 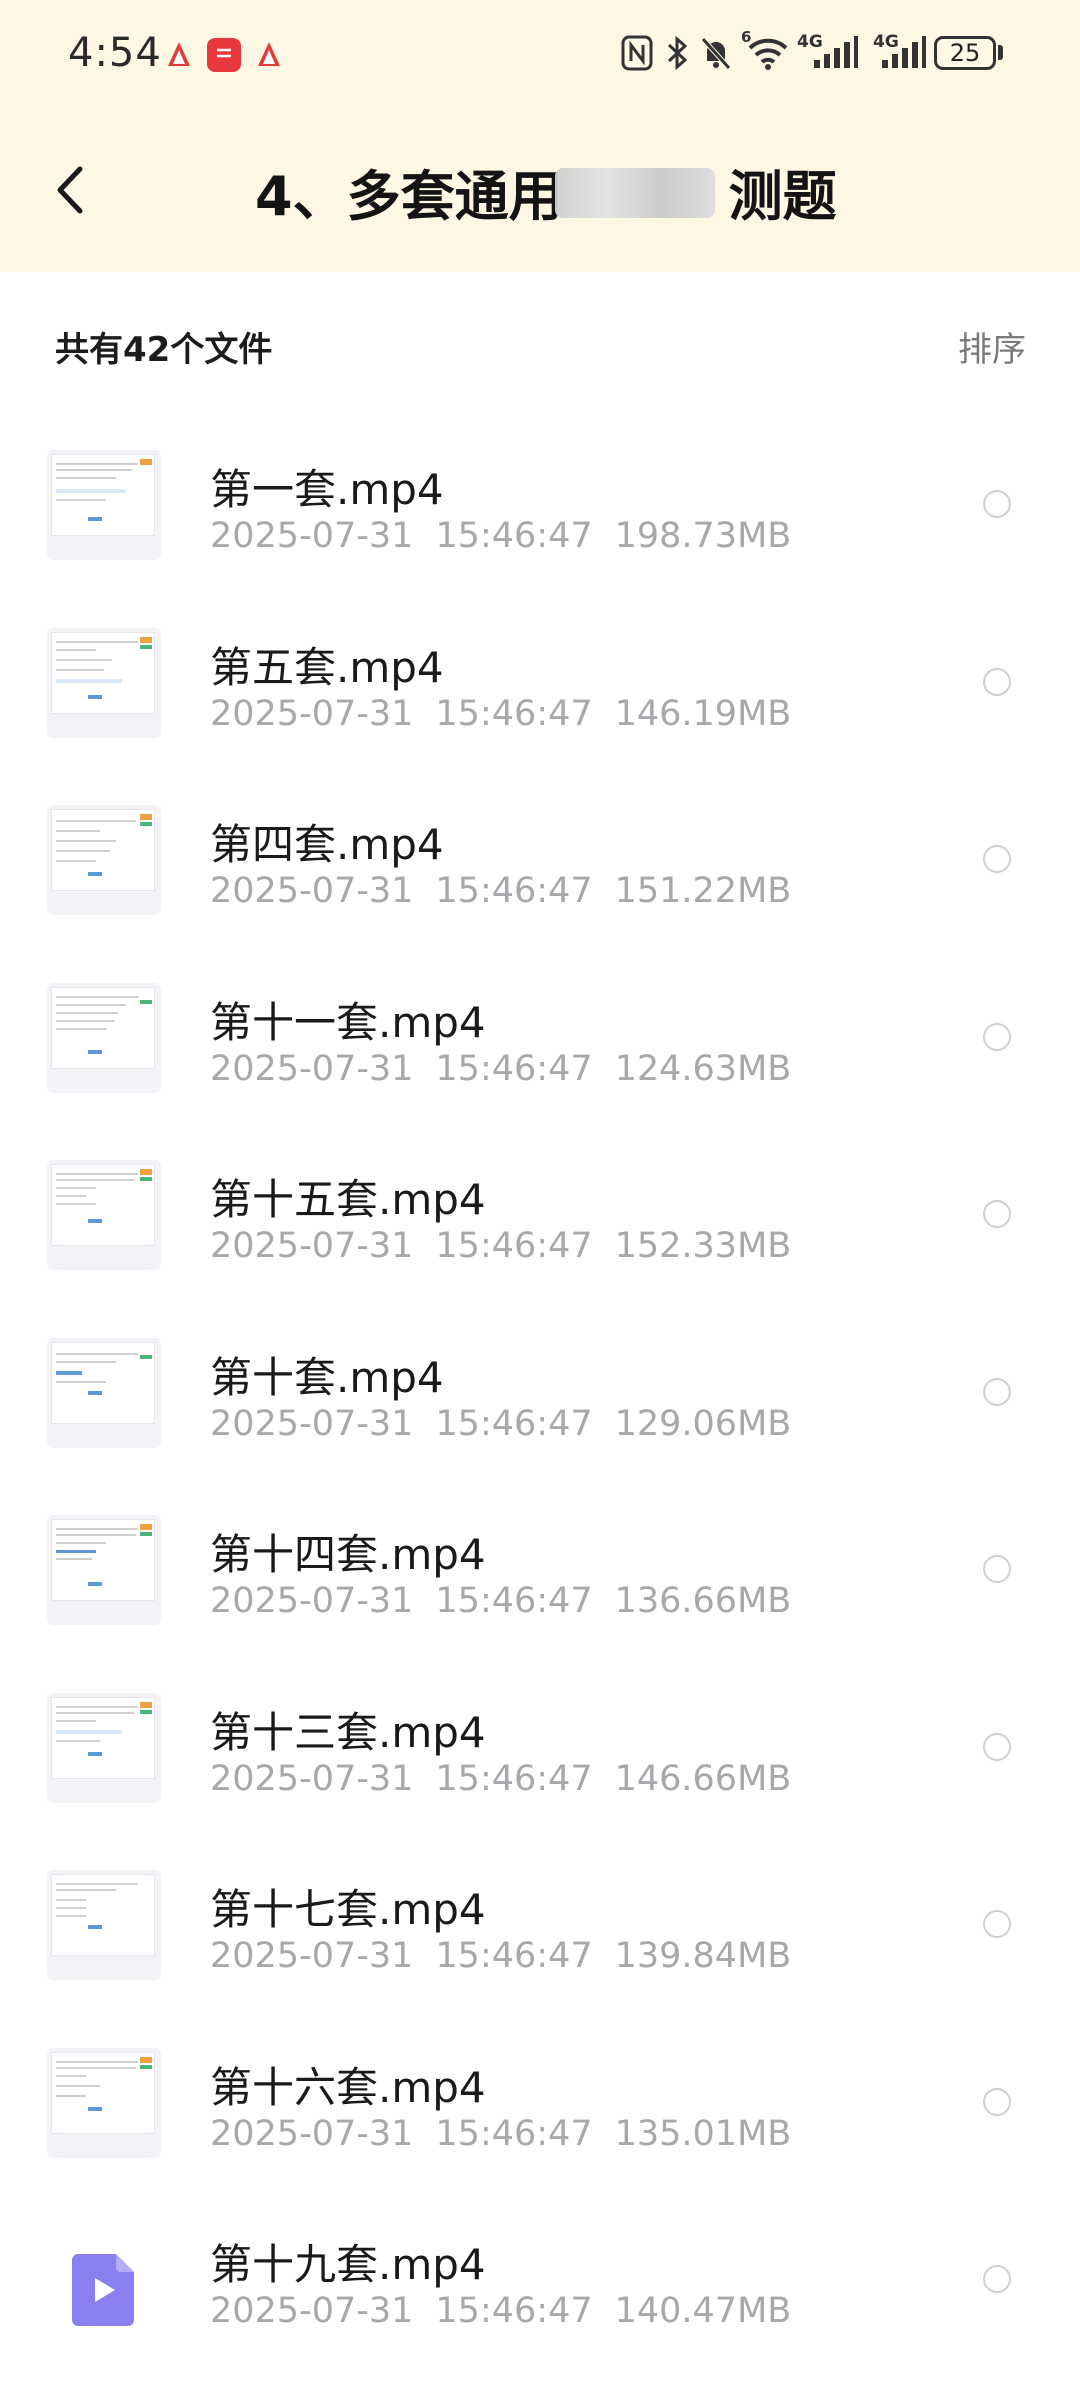 I want to click on header: 4:54 6 4G 4G 25 4、多套通用 测题, so click(x=540, y=136).